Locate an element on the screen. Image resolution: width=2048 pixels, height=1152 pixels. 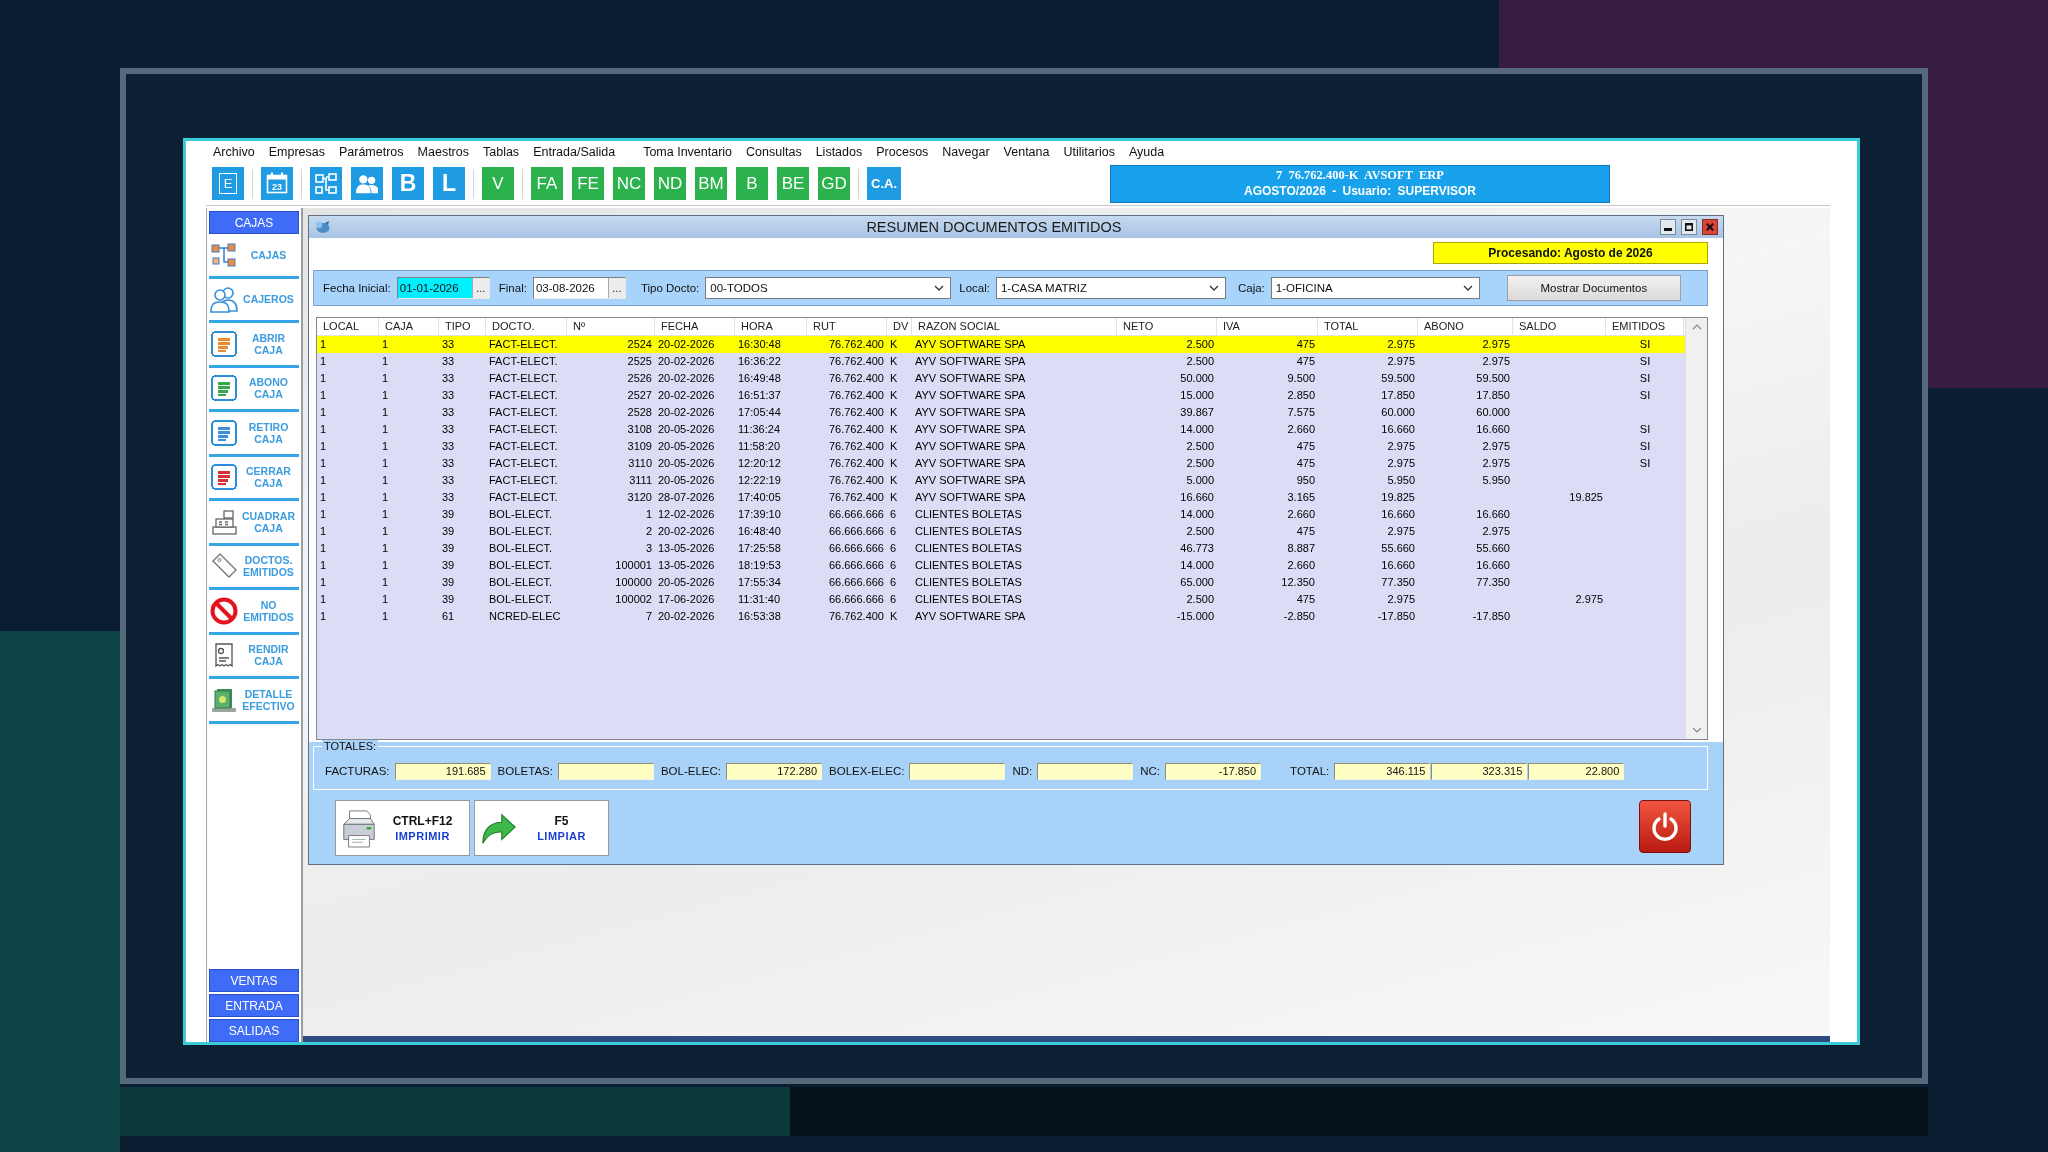
table-cell-text: 3 is located at coordinates (648, 548).